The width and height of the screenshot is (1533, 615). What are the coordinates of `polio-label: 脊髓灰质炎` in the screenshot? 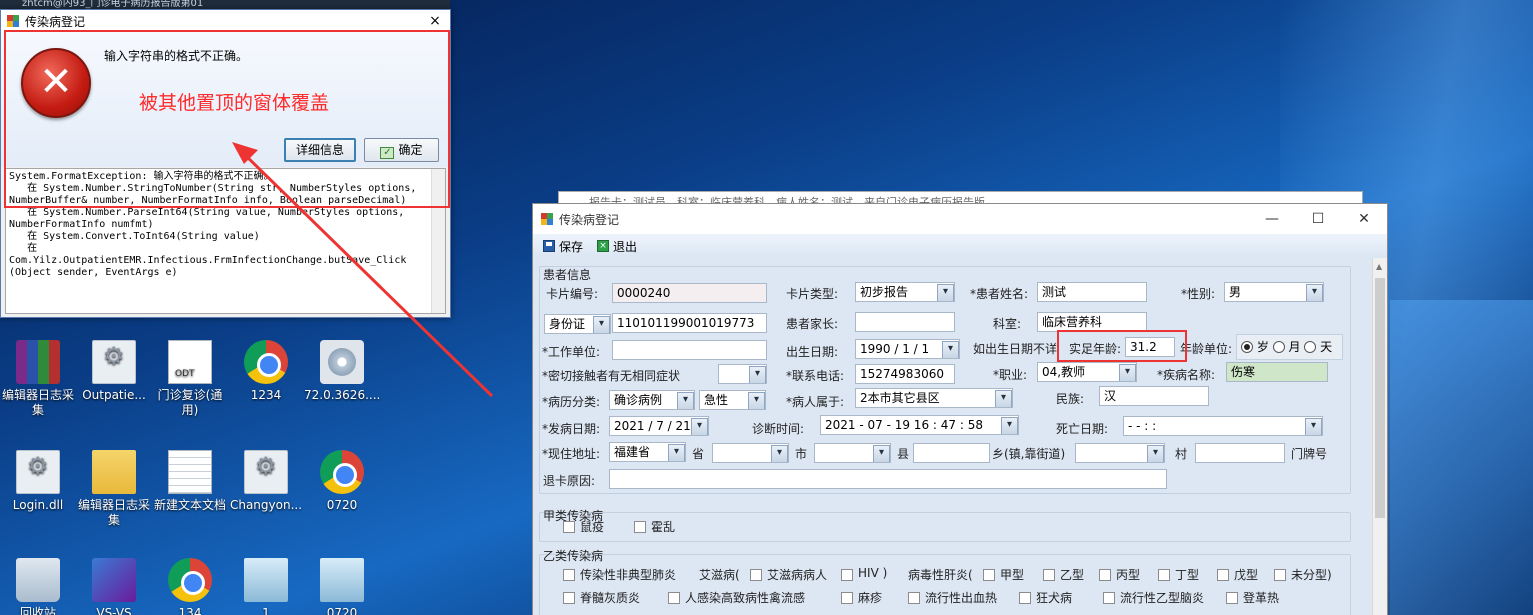 It's located at (610, 598).